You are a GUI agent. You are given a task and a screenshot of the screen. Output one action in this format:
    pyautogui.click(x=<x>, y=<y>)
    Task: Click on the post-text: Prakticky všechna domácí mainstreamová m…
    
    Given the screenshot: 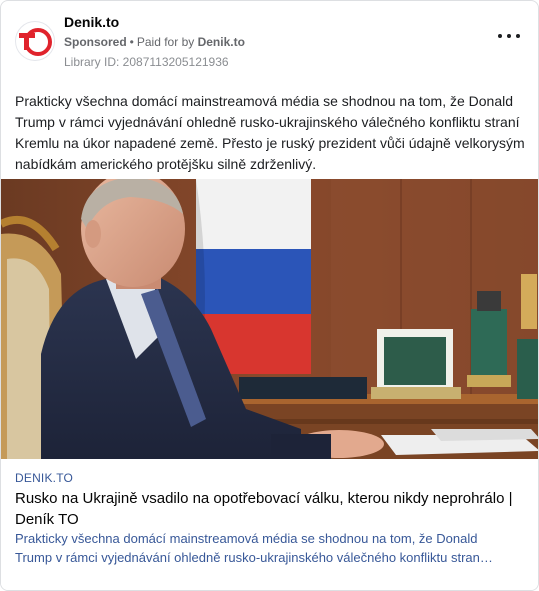 What is the action you would take?
    pyautogui.click(x=270, y=132)
    